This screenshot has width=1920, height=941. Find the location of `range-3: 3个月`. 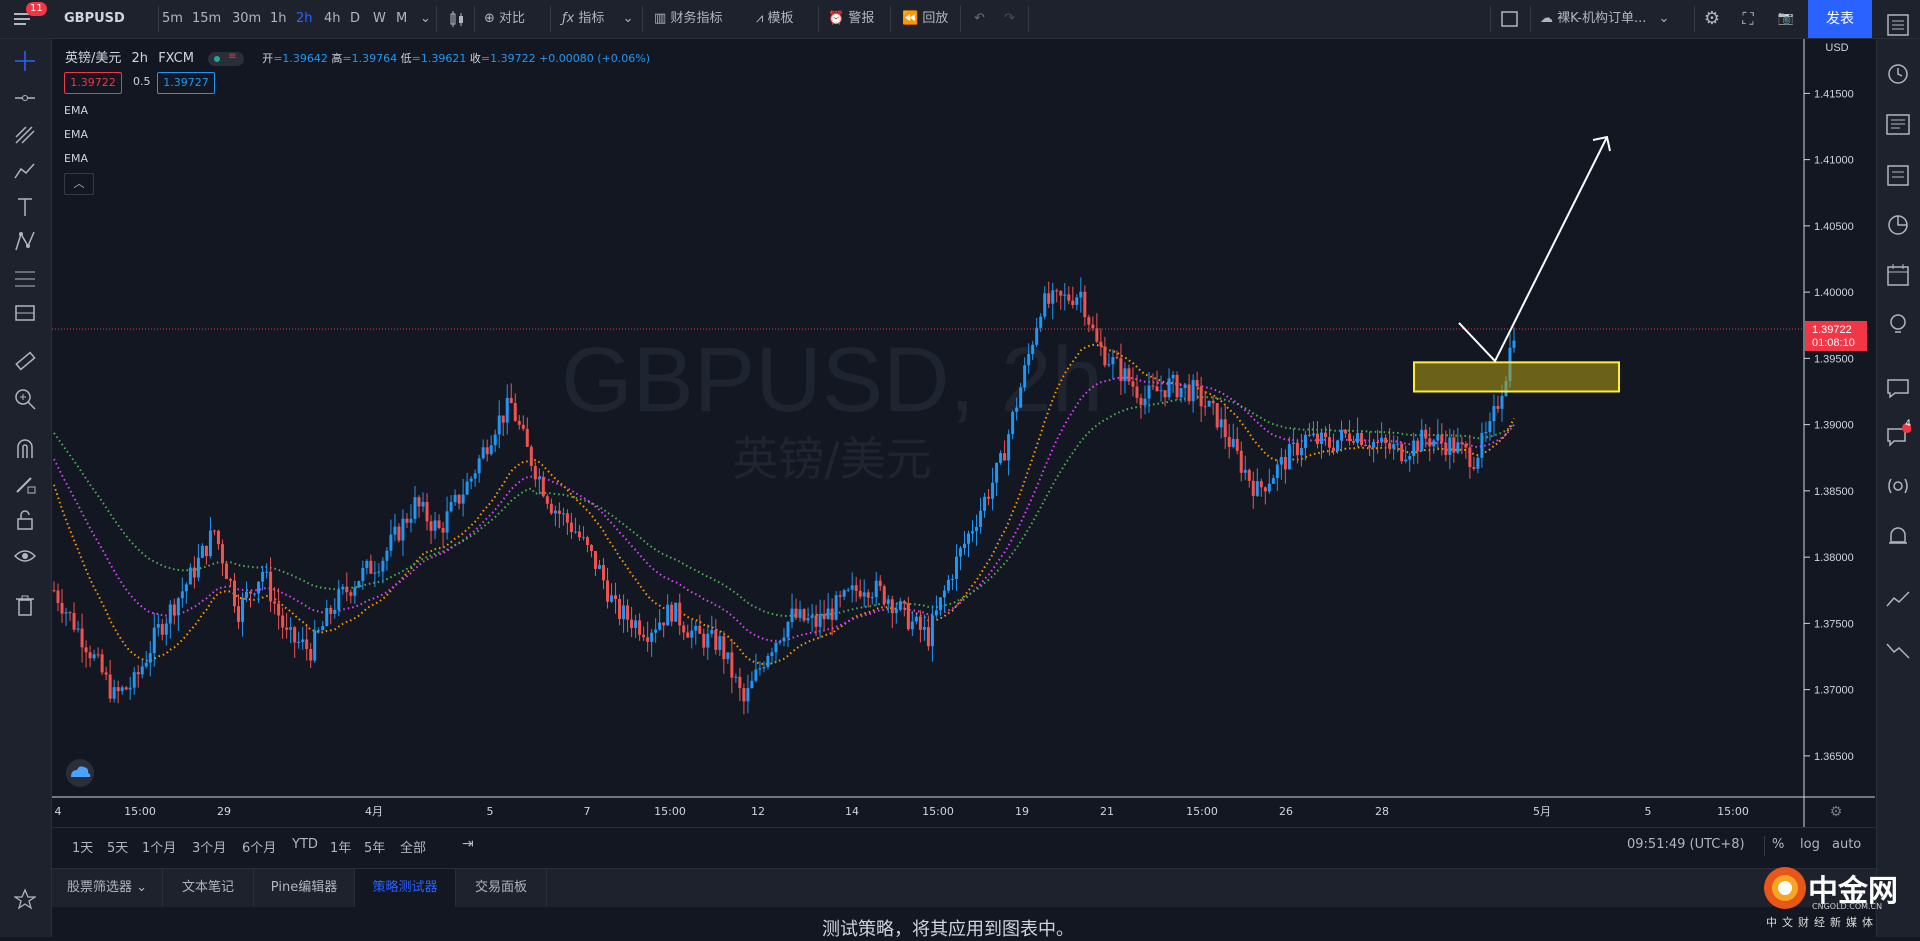

range-3: 3个月 is located at coordinates (209, 846).